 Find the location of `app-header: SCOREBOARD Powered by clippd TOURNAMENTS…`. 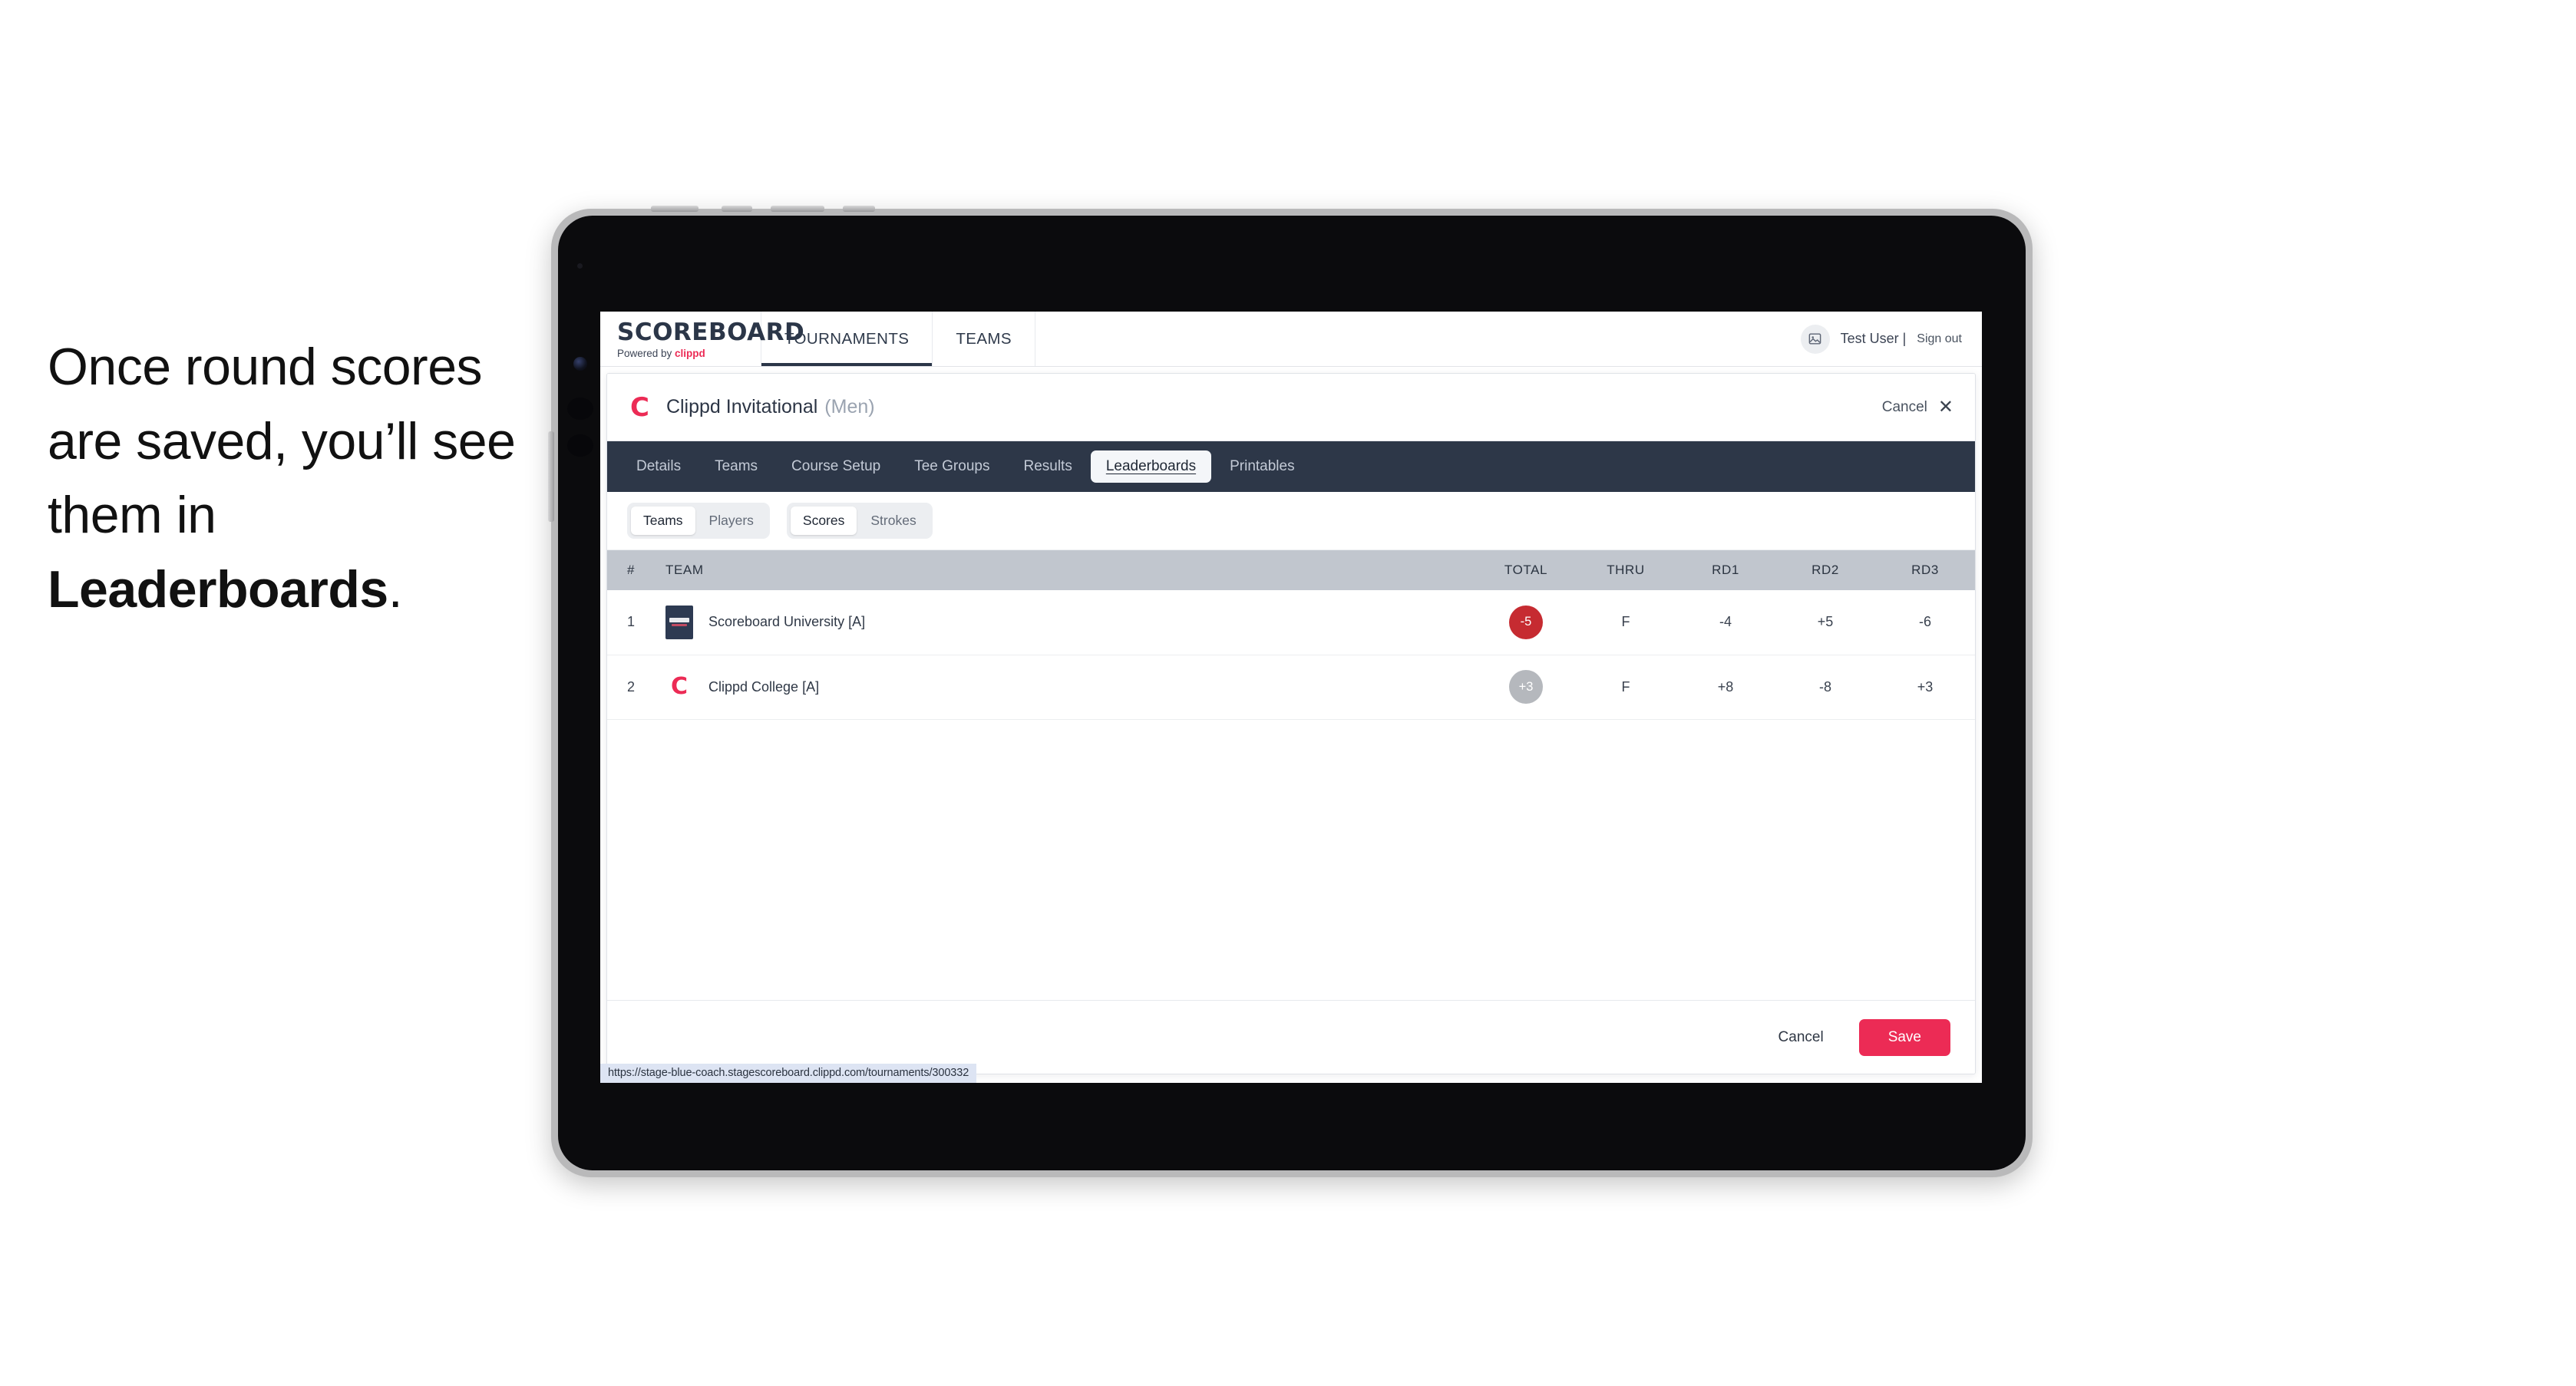

app-header: SCOREBOARD Powered by clippd TOURNAMENTS… is located at coordinates (1291, 339).